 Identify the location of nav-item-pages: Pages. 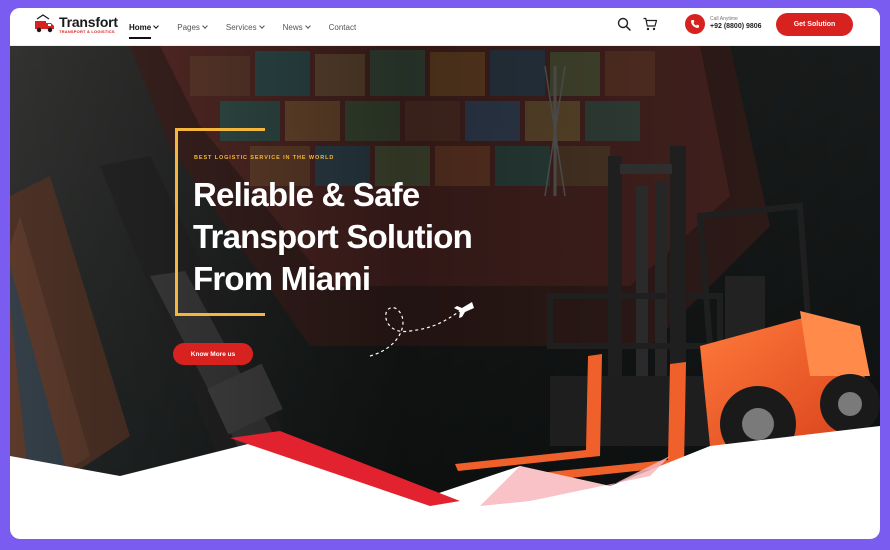
(192, 27).